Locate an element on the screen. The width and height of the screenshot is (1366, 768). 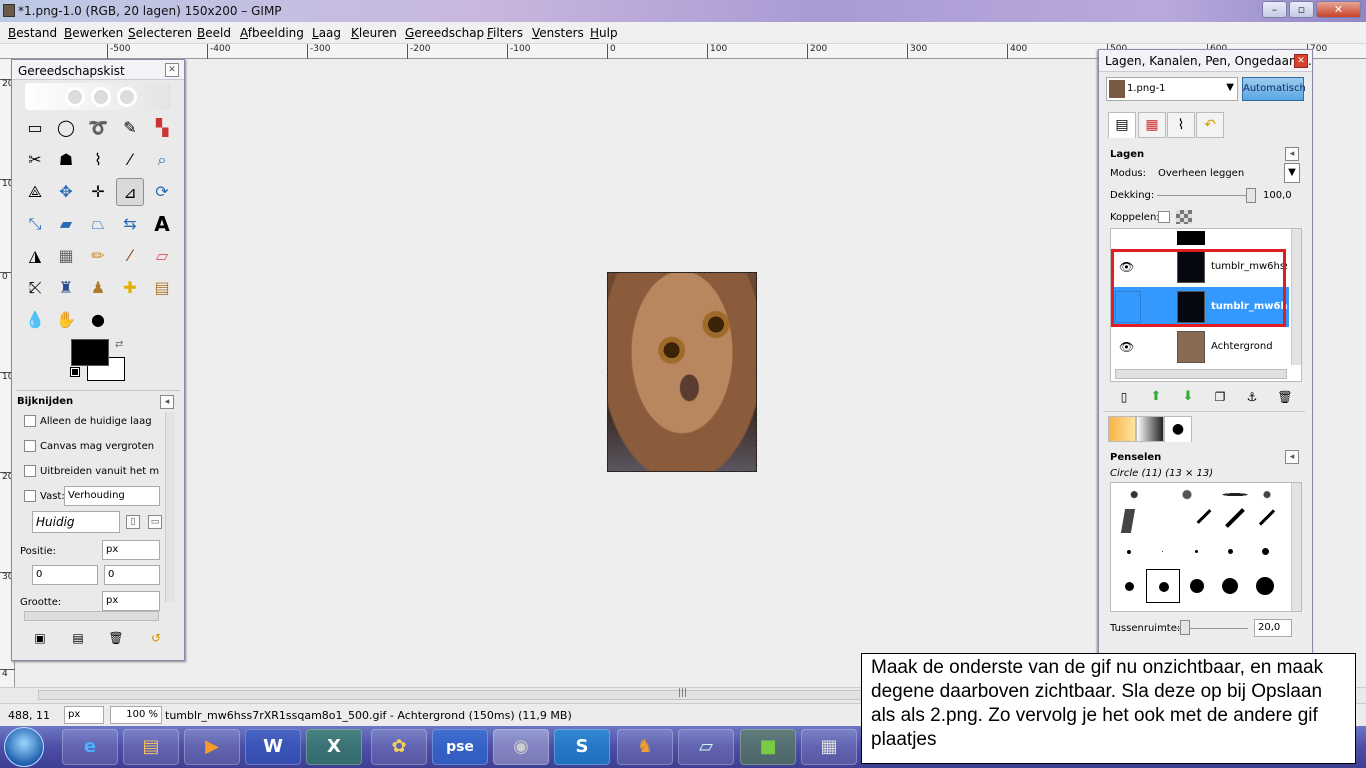
position-y-input: 0 is located at coordinates (132, 575).